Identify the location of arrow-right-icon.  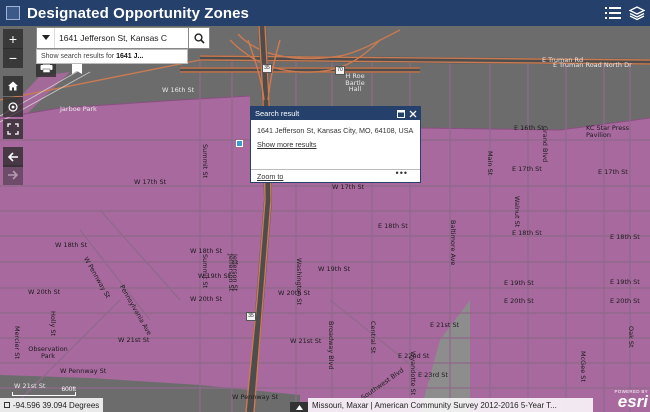
(13, 175).